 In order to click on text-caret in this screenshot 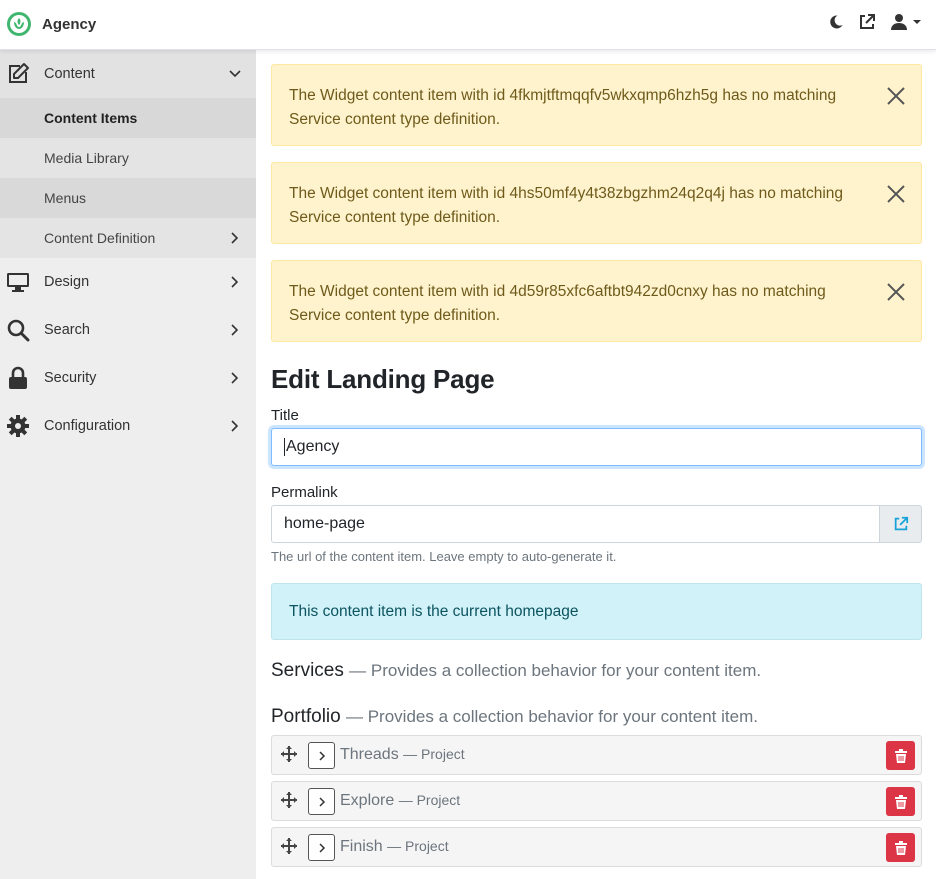, I will do `click(284, 447)`.